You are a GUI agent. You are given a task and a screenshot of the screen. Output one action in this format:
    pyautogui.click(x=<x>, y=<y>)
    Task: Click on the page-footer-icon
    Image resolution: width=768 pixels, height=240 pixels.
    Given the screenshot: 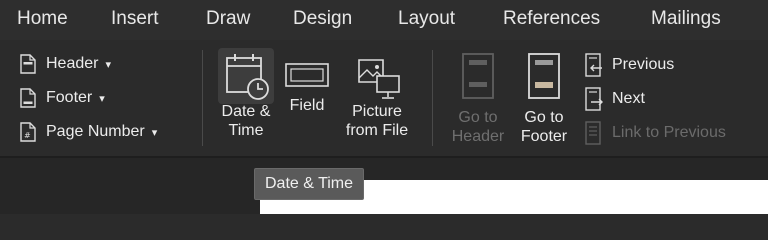 What is the action you would take?
    pyautogui.click(x=28, y=98)
    